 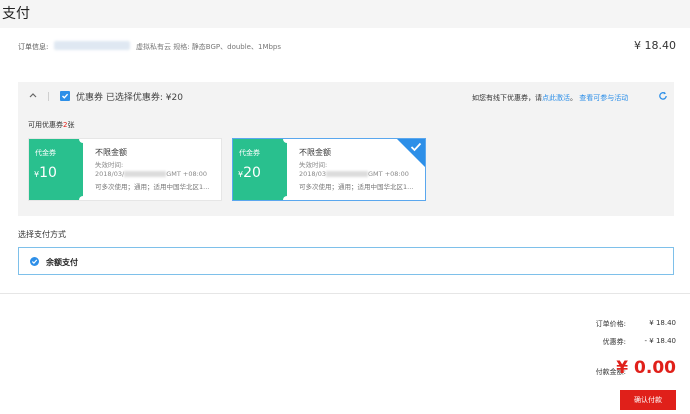 I want to click on section-divider, so click(x=345, y=293).